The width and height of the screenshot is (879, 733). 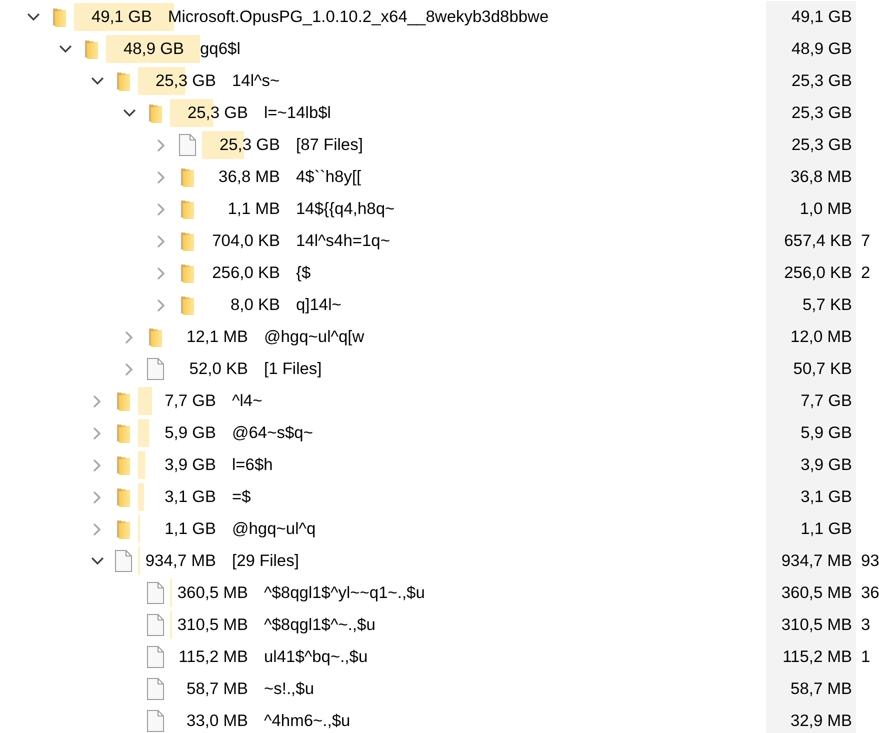 What do you see at coordinates (218, 369) in the screenshot?
I see `size-label: 52,0 KB` at bounding box center [218, 369].